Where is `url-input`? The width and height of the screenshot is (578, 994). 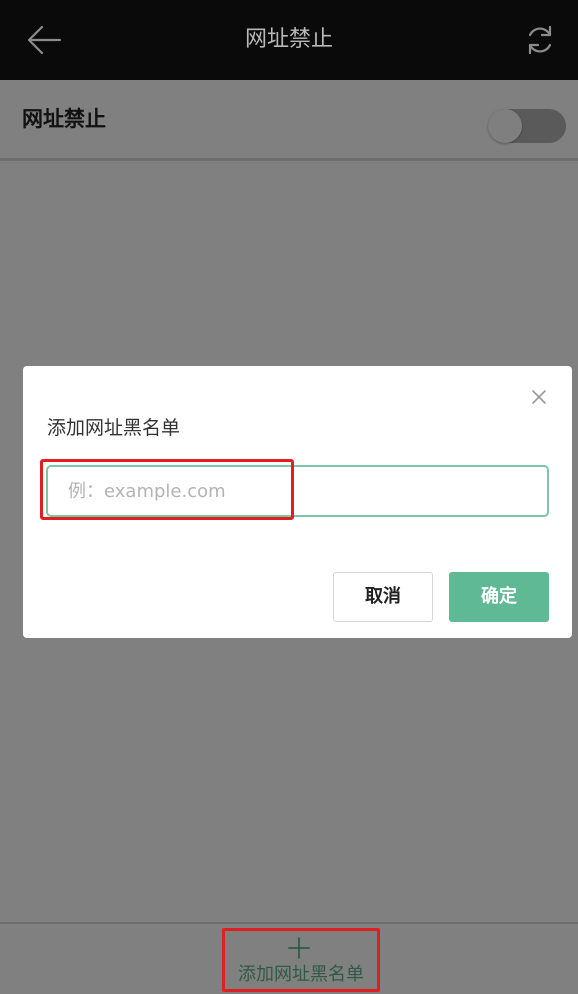 url-input is located at coordinates (297, 491).